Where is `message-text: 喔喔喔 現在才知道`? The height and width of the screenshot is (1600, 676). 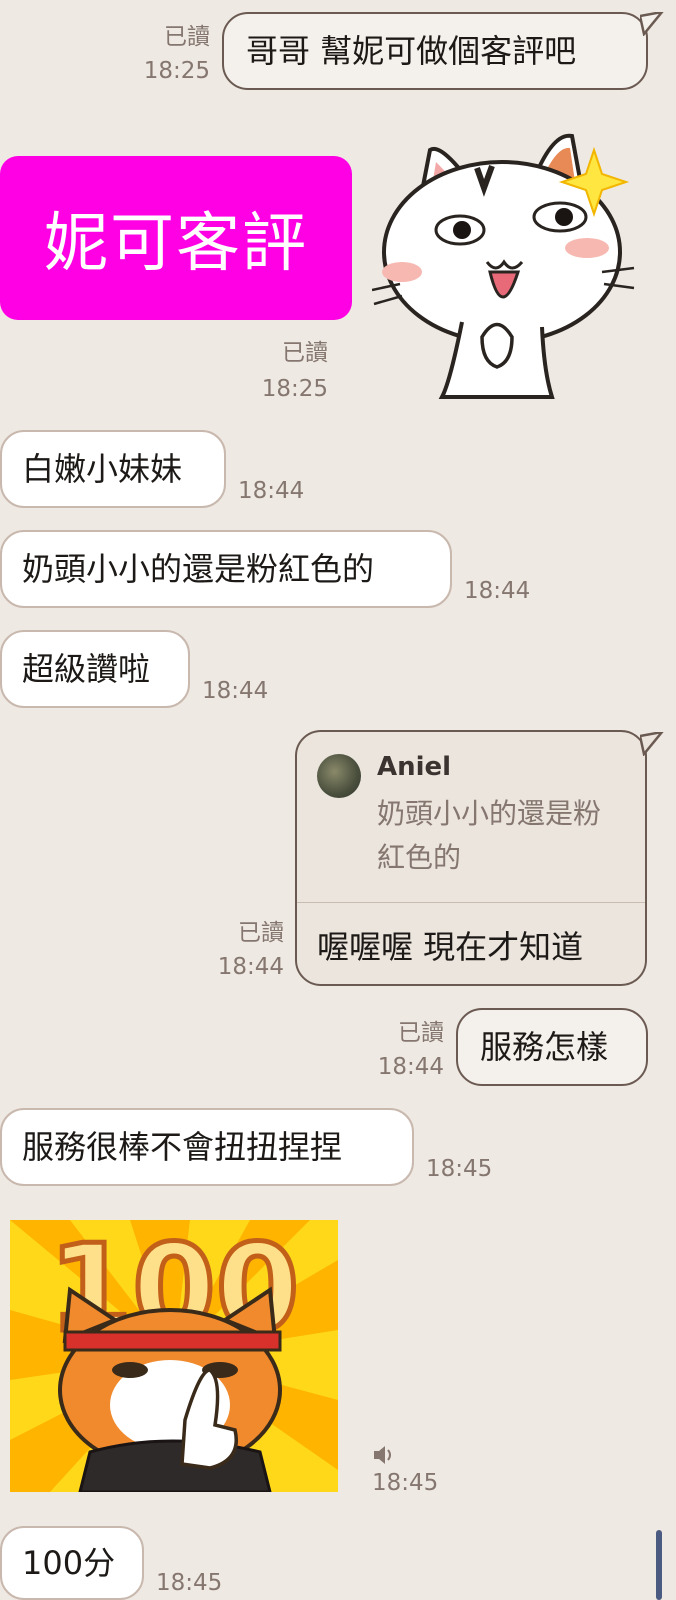 message-text: 喔喔喔 現在才知道 is located at coordinates (450, 947).